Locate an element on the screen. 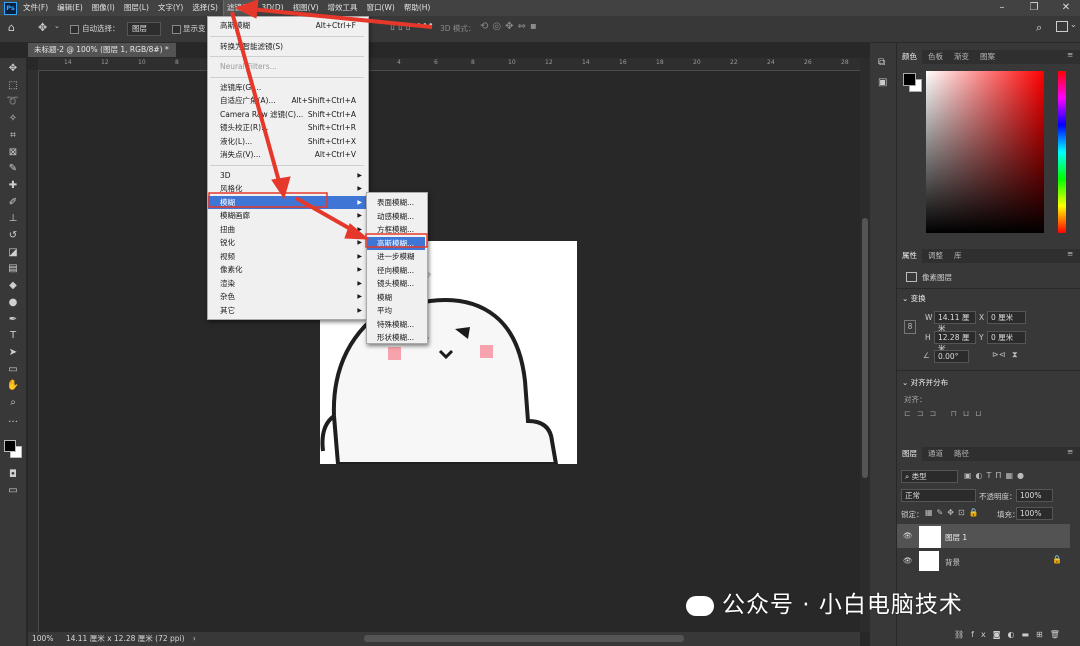 Image resolution: width=1080 pixels, height=646 pixels. tab-properties: 属性 is located at coordinates (909, 256).